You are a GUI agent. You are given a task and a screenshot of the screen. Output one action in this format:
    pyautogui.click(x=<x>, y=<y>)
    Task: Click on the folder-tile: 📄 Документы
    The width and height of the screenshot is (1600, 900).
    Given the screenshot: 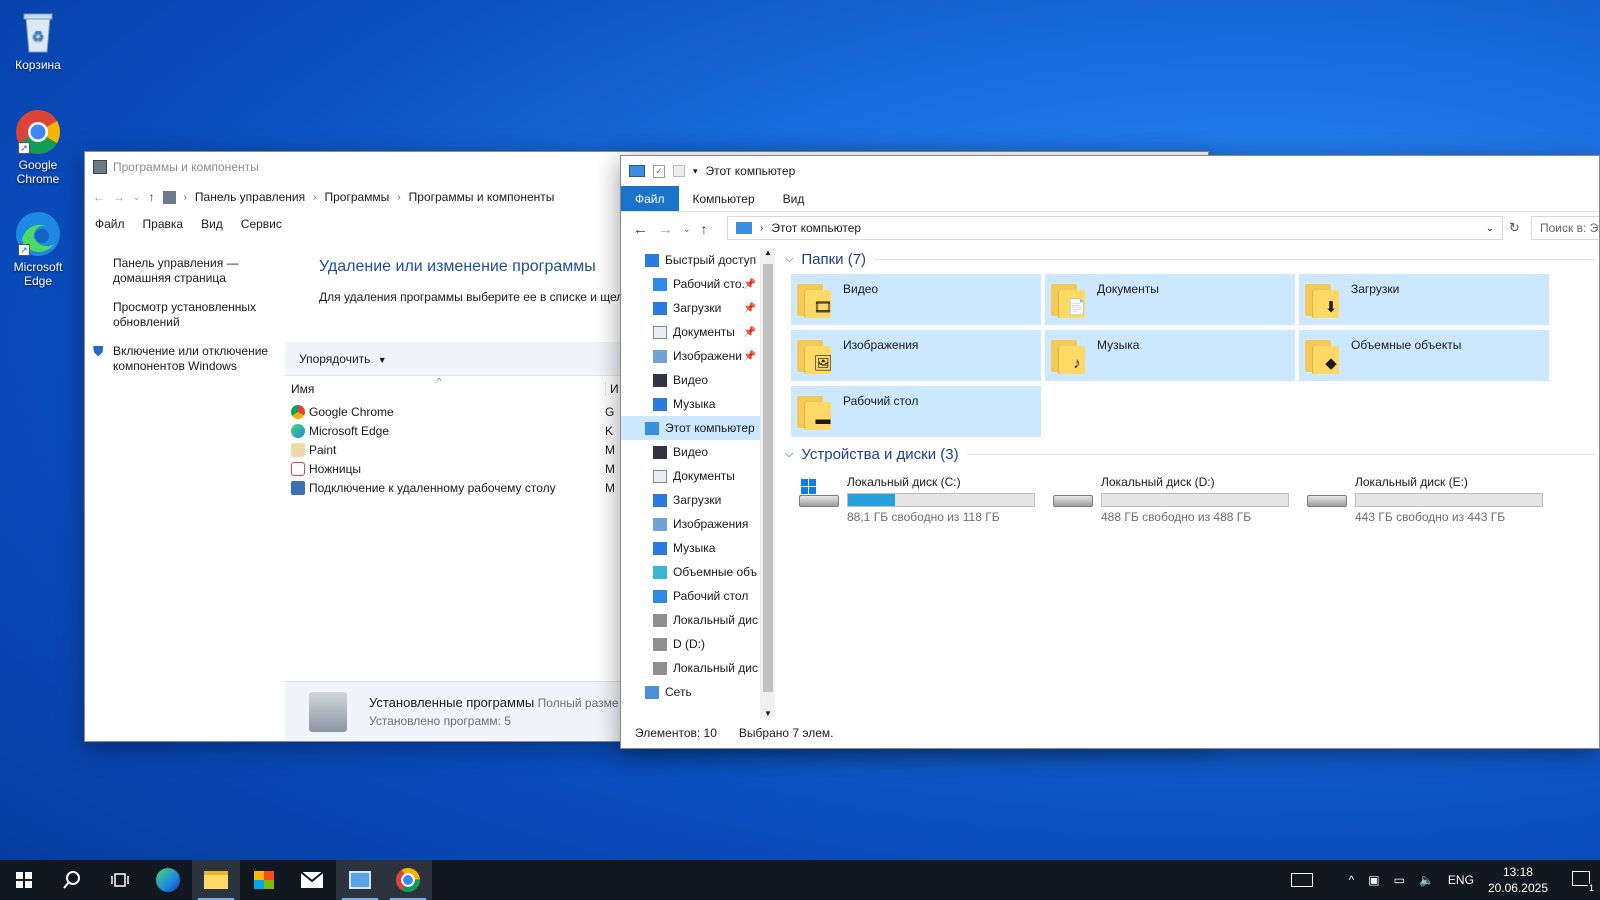 What is the action you would take?
    pyautogui.click(x=1170, y=299)
    